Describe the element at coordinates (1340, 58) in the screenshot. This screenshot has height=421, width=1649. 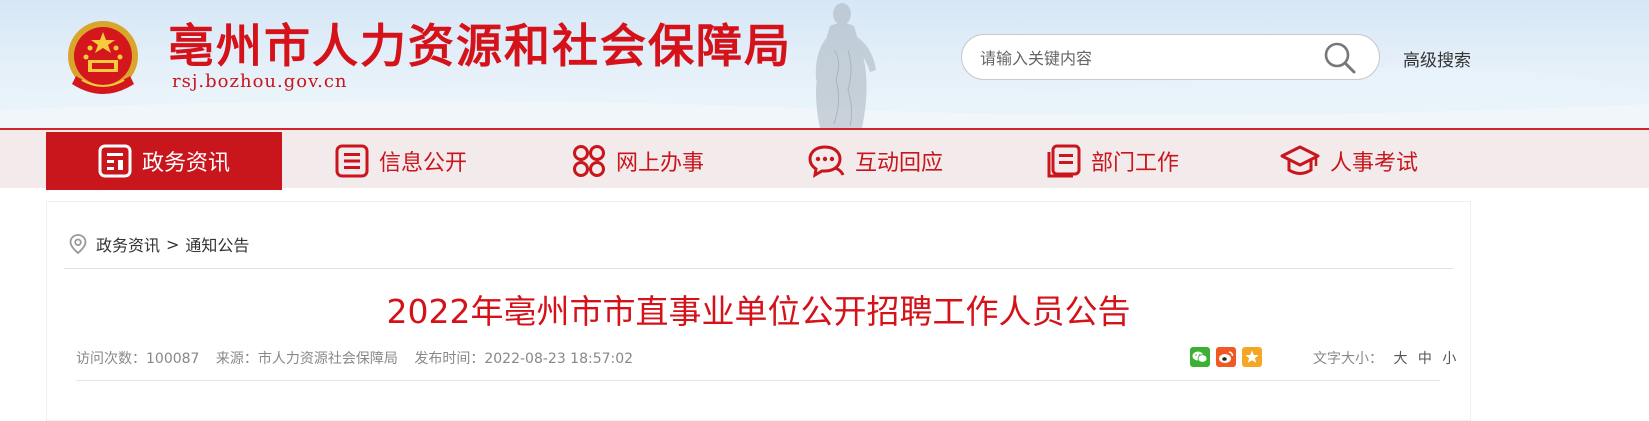
I see `search-icon` at that location.